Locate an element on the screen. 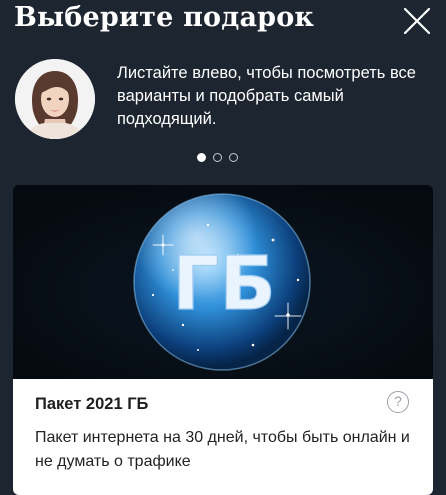  close-button is located at coordinates (417, 21).